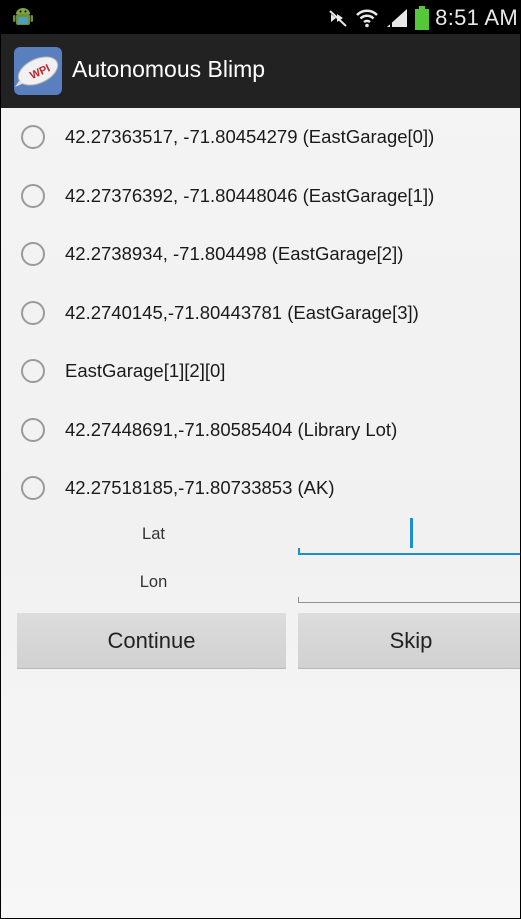 This screenshot has width=521, height=919. What do you see at coordinates (200, 488) in the screenshot?
I see `location-label: 42.27518185,-71.80733853 (AK)` at bounding box center [200, 488].